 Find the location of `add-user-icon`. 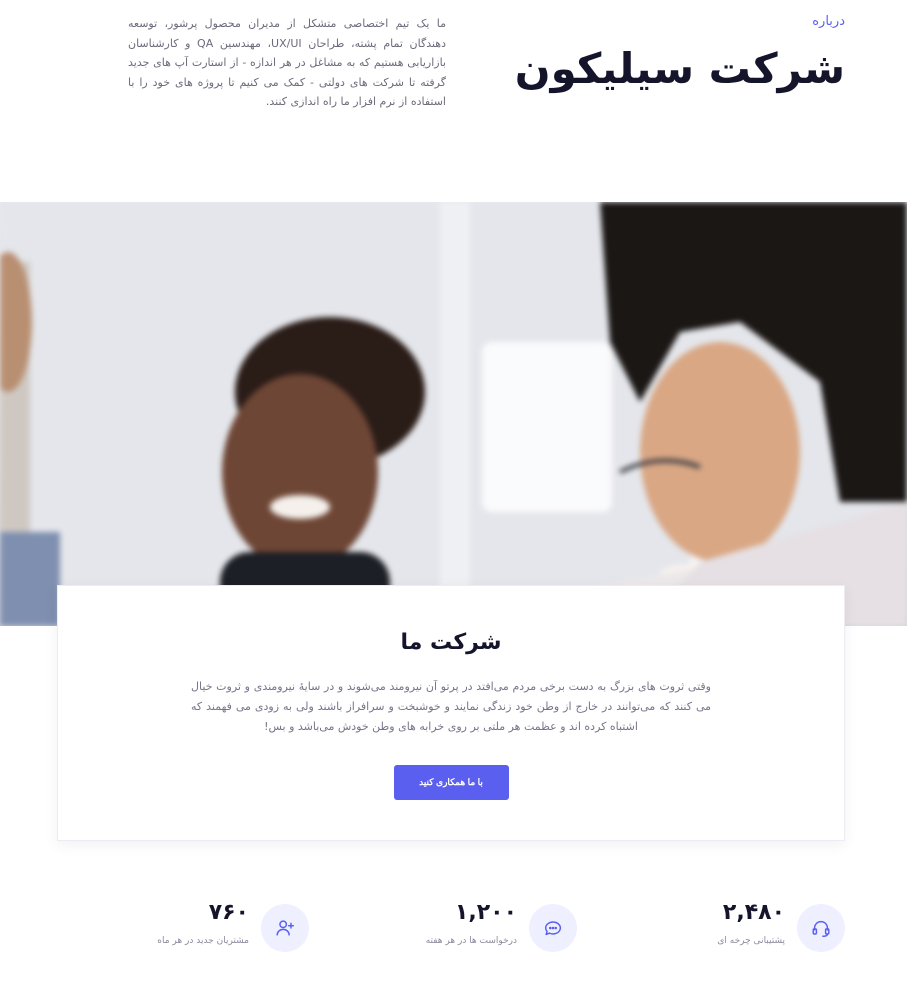

add-user-icon is located at coordinates (285, 928).